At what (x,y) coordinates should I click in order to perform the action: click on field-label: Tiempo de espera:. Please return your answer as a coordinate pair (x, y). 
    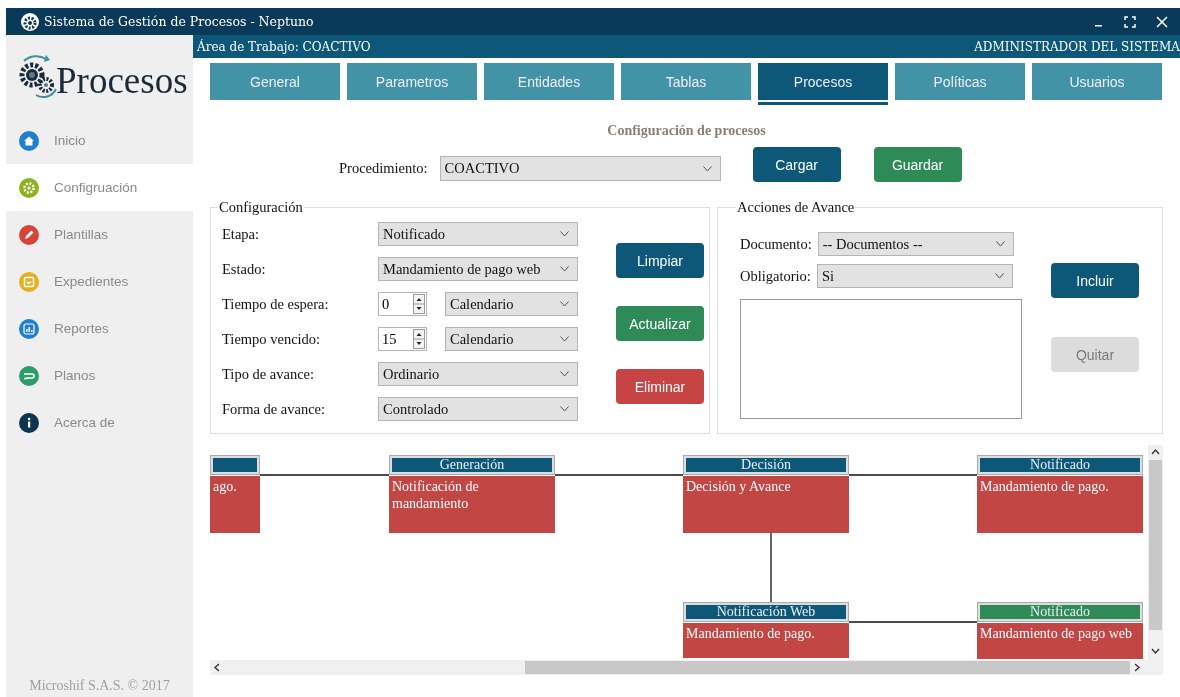
    Looking at the image, I should click on (276, 304).